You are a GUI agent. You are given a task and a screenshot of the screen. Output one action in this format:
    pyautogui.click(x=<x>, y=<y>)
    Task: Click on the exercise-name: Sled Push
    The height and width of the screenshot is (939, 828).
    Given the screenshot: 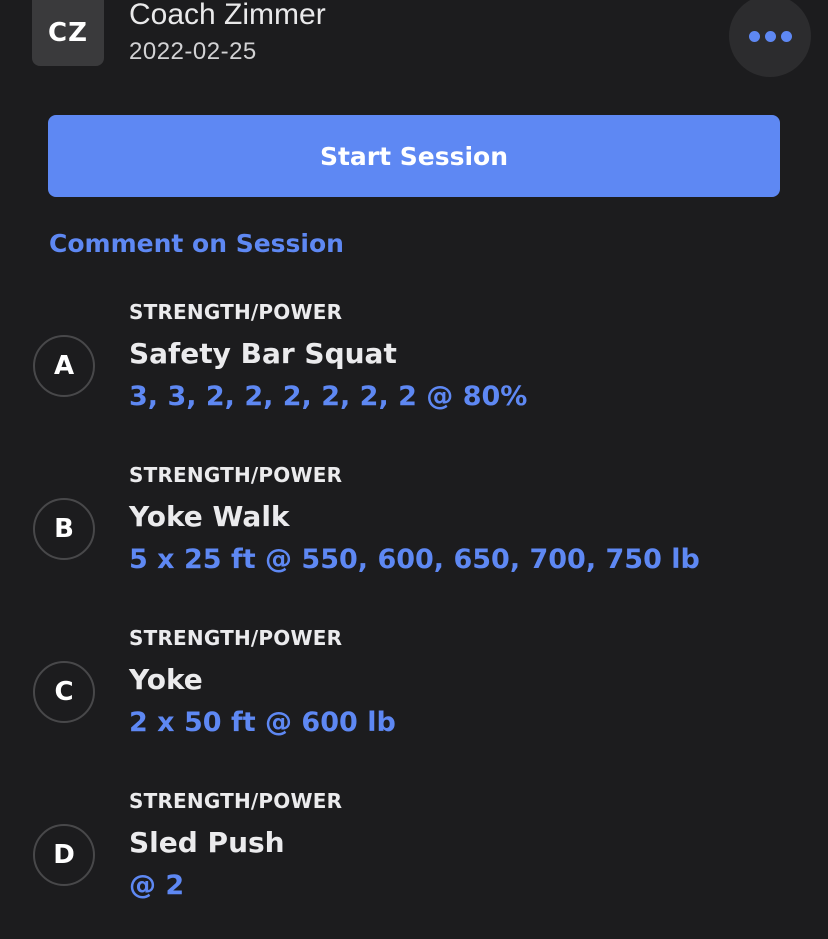 What is the action you would take?
    pyautogui.click(x=207, y=842)
    